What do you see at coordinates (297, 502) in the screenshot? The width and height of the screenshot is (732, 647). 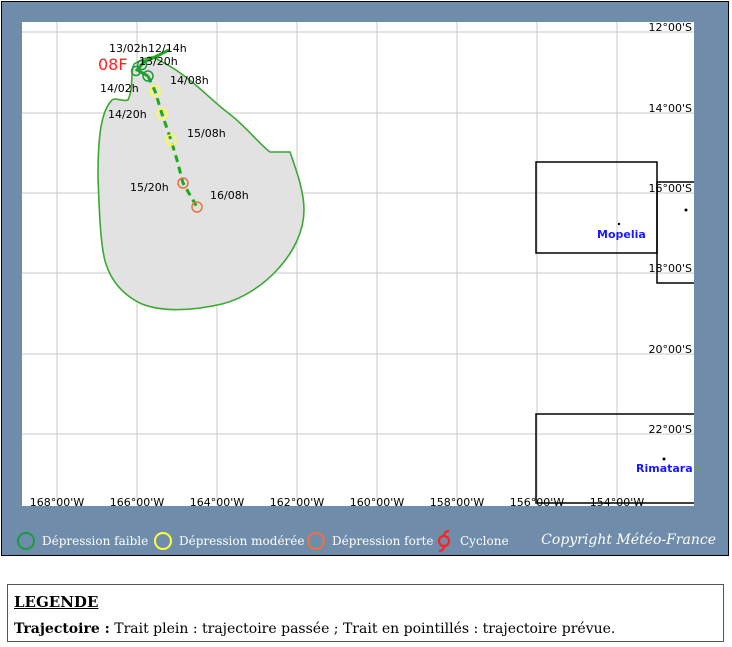 I see `lon-label: 162°00'W` at bounding box center [297, 502].